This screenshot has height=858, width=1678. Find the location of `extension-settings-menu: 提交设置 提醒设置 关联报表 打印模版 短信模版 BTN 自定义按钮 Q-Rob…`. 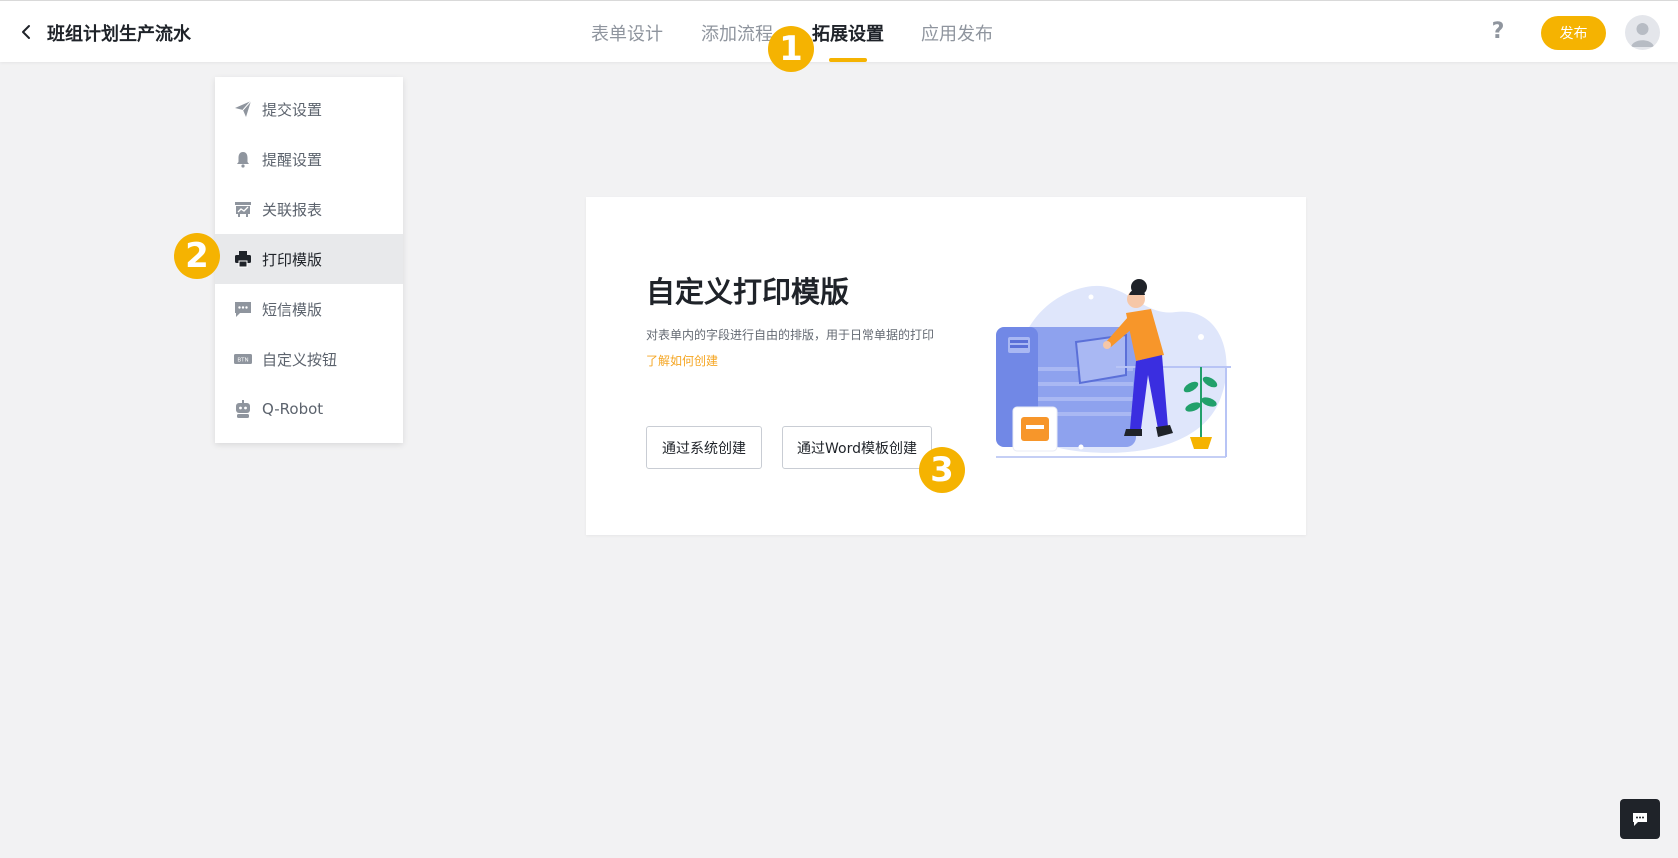

extension-settings-menu: 提交设置 提醒设置 关联报表 打印模版 短信模版 BTN 自定义按钮 Q-Rob… is located at coordinates (309, 260).